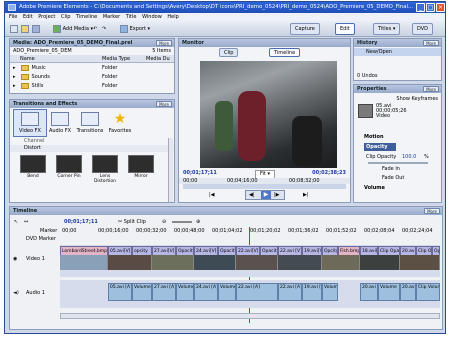 This screenshot has height=339, width=450. I want to click on properties-more-button: More, so click(431, 89).